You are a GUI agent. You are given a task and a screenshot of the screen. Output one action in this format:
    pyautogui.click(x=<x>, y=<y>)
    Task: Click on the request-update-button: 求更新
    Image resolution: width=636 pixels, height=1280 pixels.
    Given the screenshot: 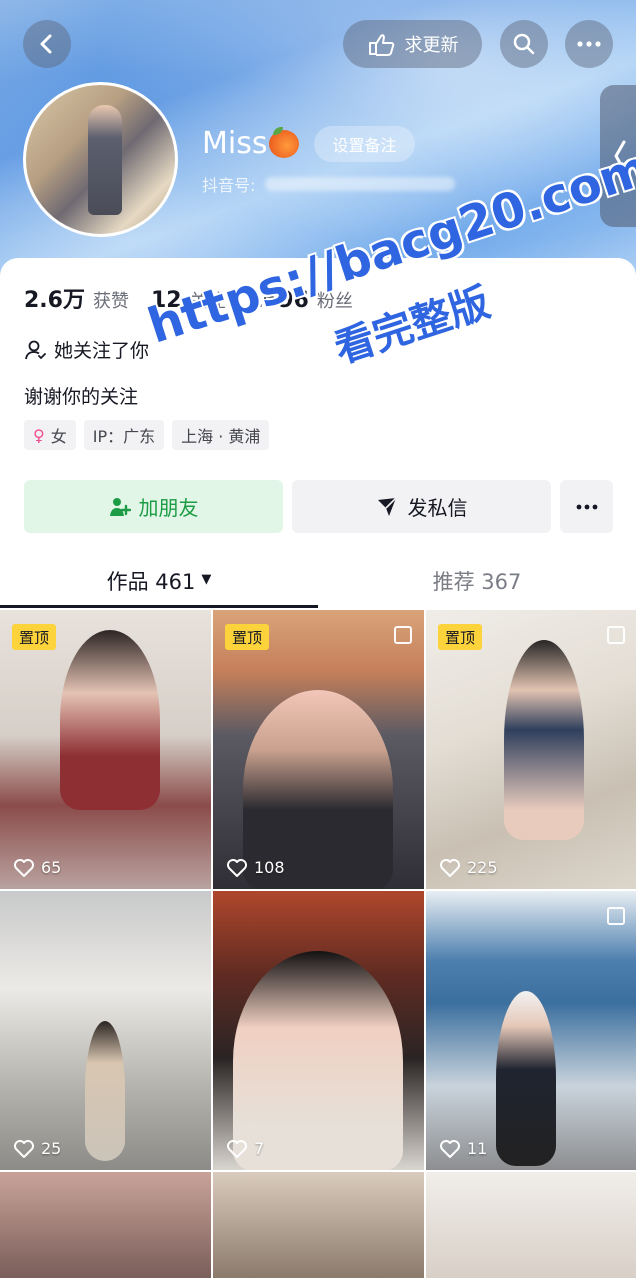 What is the action you would take?
    pyautogui.click(x=412, y=44)
    